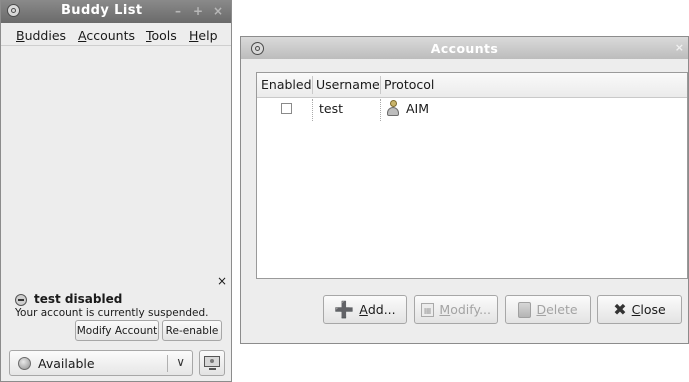 The image size is (689, 382). Describe the element at coordinates (639, 309) in the screenshot. I see `close-button: ✖ Close` at that location.